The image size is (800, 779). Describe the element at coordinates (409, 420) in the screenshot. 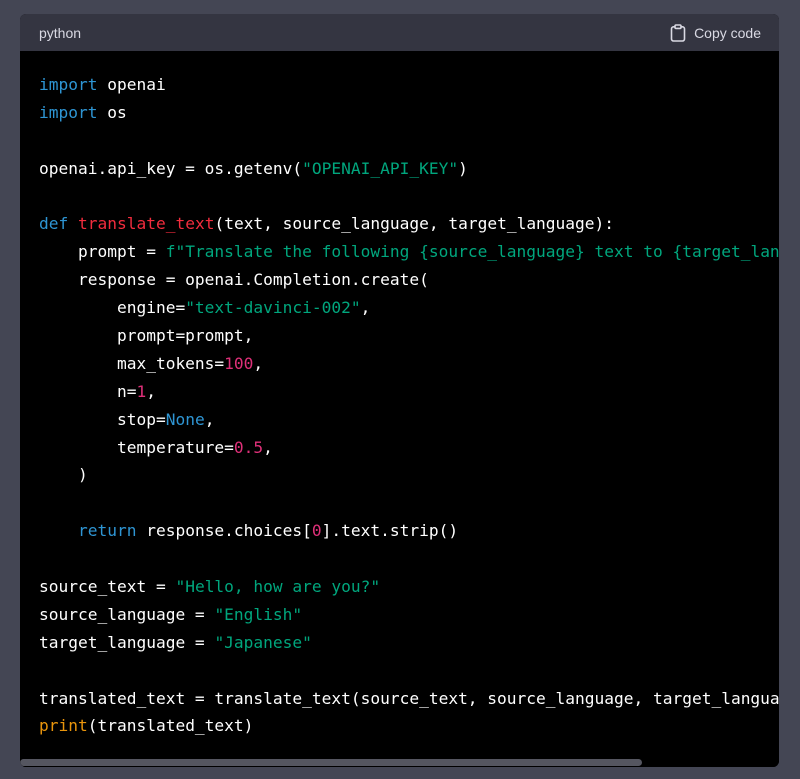

I see `code-line: stop=None,` at that location.